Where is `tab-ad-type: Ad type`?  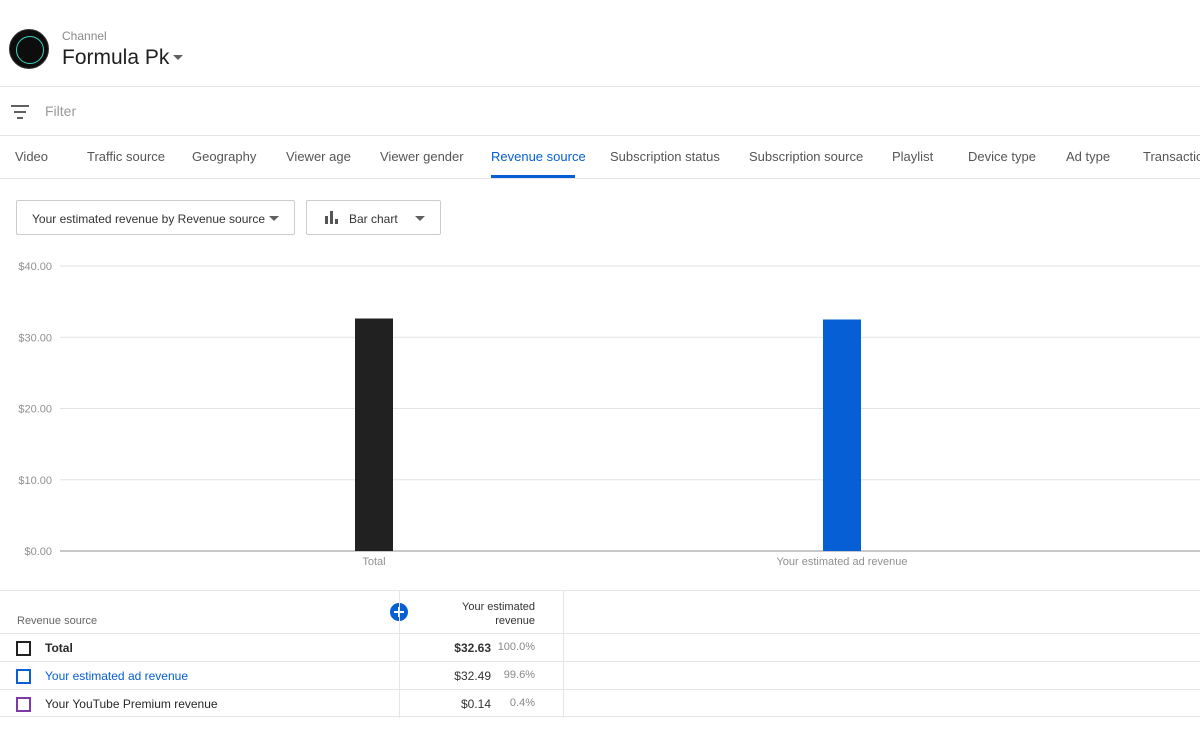 tab-ad-type: Ad type is located at coordinates (1088, 156).